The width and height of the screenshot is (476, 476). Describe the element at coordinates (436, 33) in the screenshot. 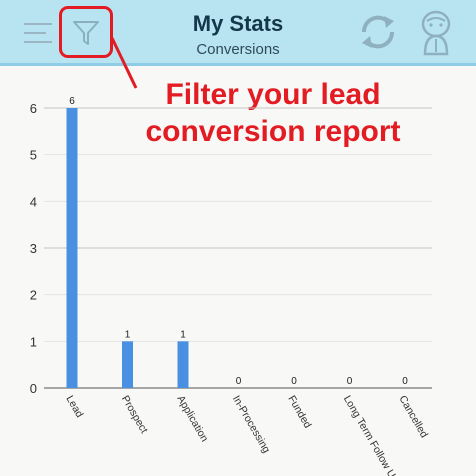

I see `profile-icon` at that location.